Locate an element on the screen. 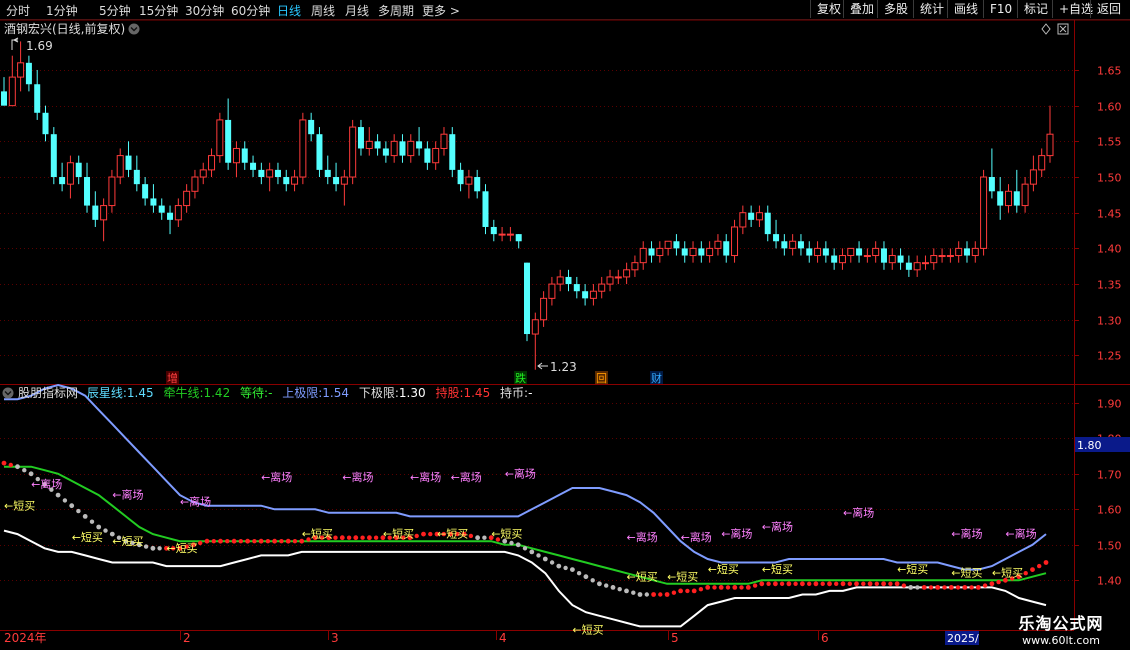  watermark: 乐淘公式网 www.60lt.com is located at coordinates (1061, 628).